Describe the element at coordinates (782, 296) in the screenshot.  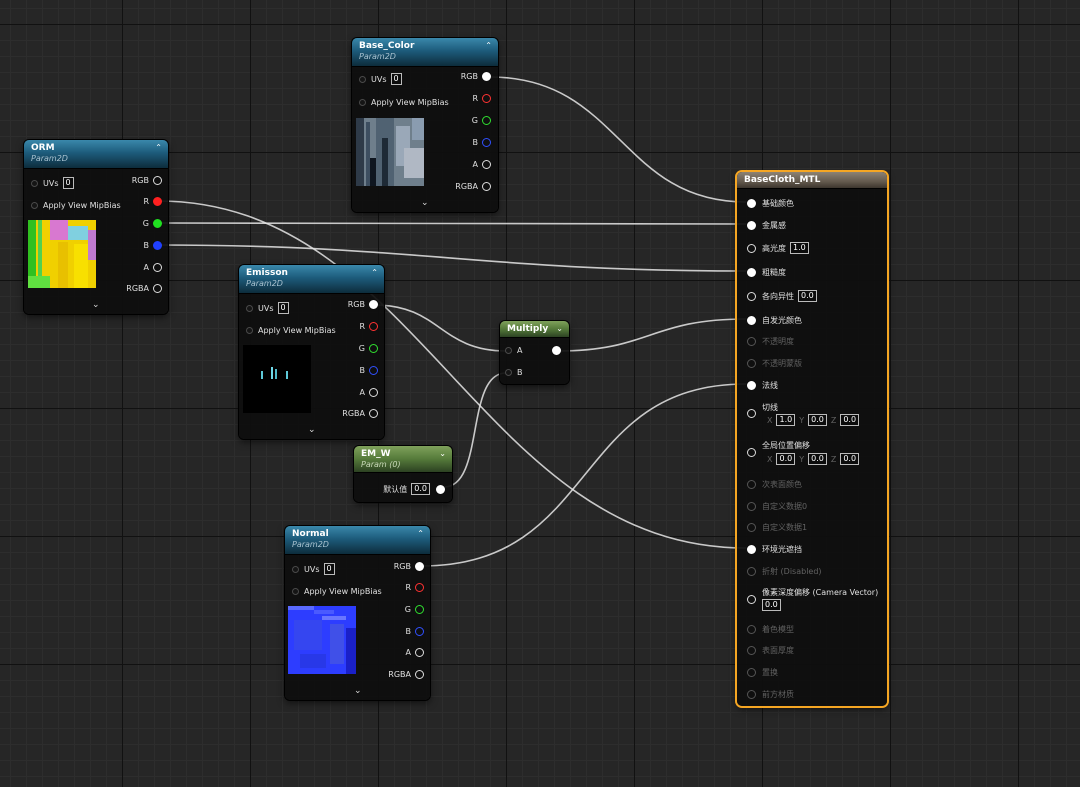
I see `material-pin: 各向异性 0.0` at that location.